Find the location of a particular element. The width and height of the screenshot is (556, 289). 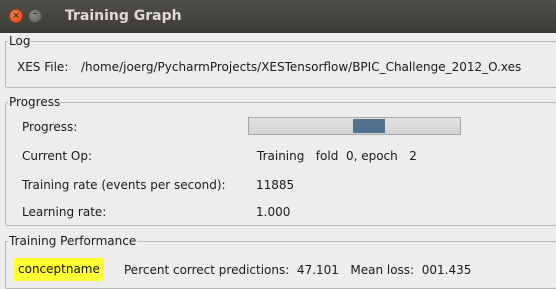

concept-name-badge: conceptname is located at coordinates (59, 269).